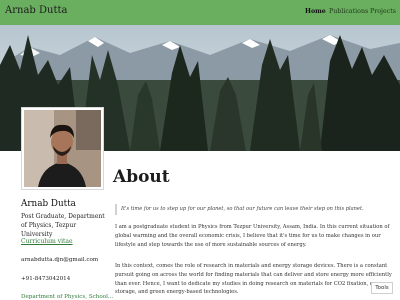 Image resolution: width=400 pixels, height=300 pixels. I want to click on profile-portrait-image, so click(62, 148).